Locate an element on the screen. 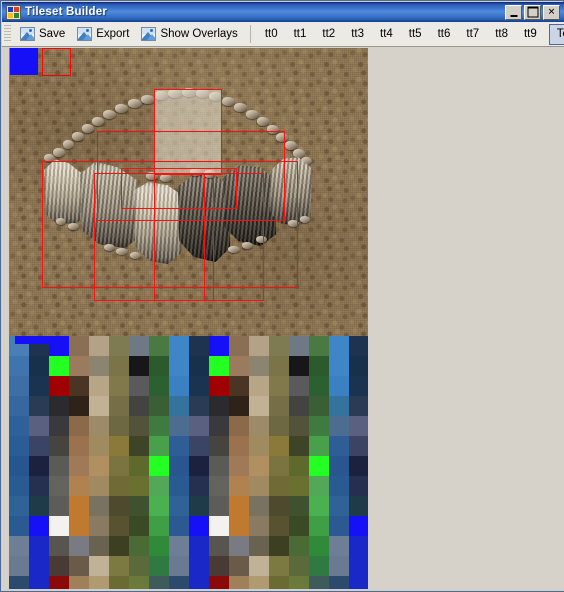  toolbar-grip is located at coordinates (7, 34).